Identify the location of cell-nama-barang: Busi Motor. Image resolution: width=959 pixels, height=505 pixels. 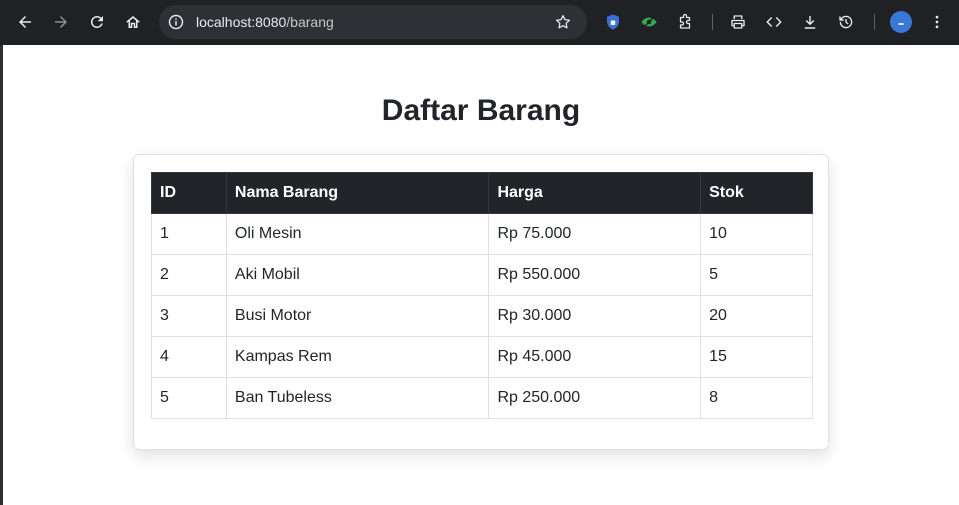
(357, 316).